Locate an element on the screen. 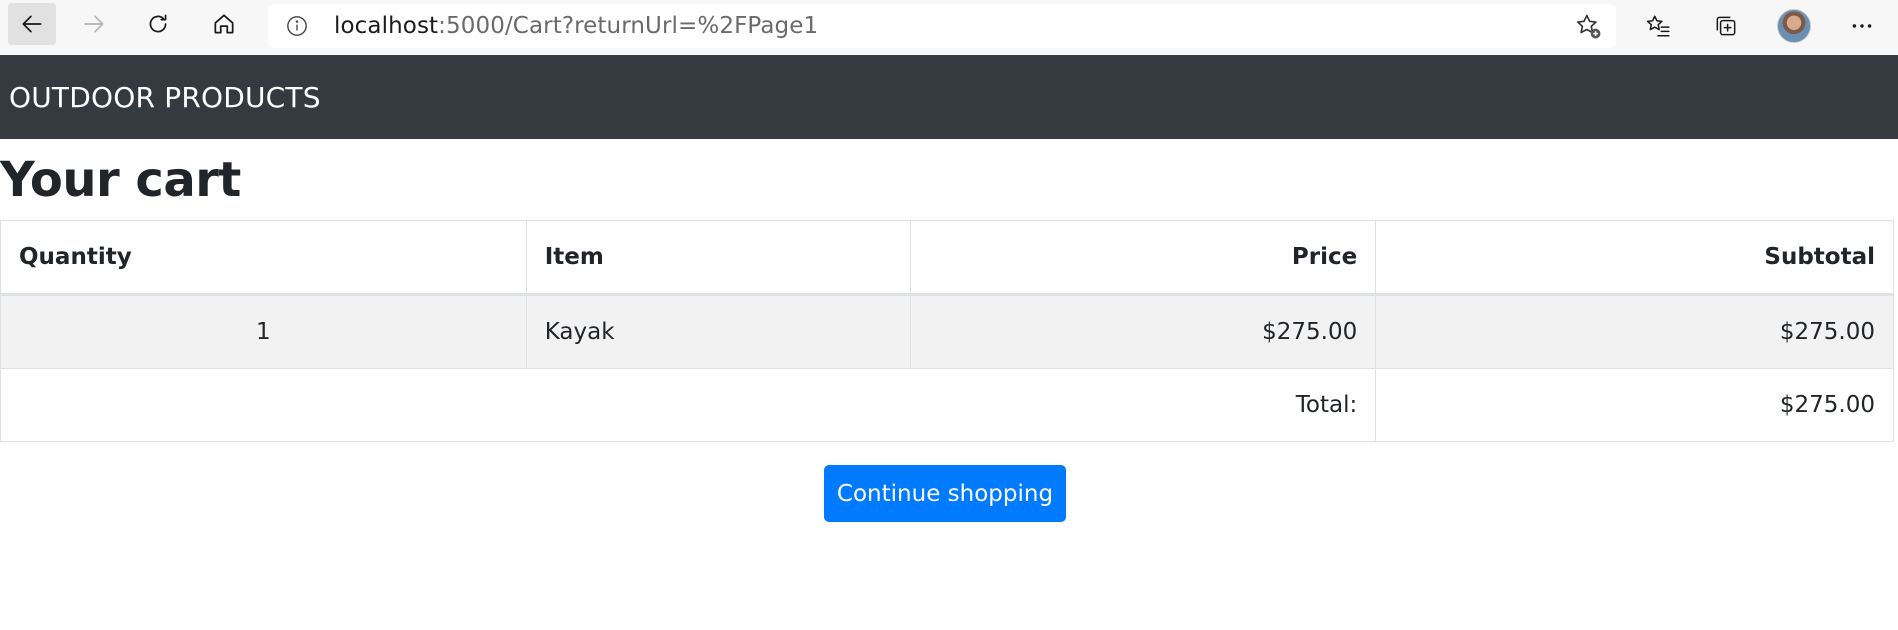  reload-icon is located at coordinates (158, 23).